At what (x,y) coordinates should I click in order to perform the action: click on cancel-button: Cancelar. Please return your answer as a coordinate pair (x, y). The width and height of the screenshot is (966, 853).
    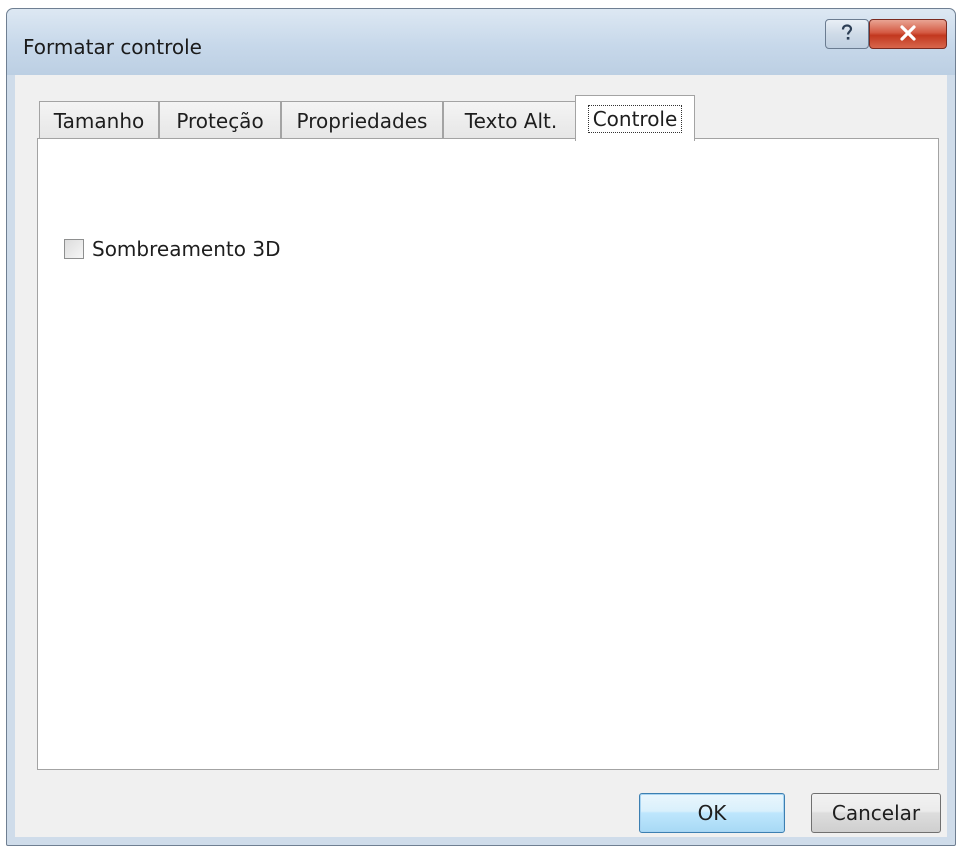
    Looking at the image, I should click on (876, 813).